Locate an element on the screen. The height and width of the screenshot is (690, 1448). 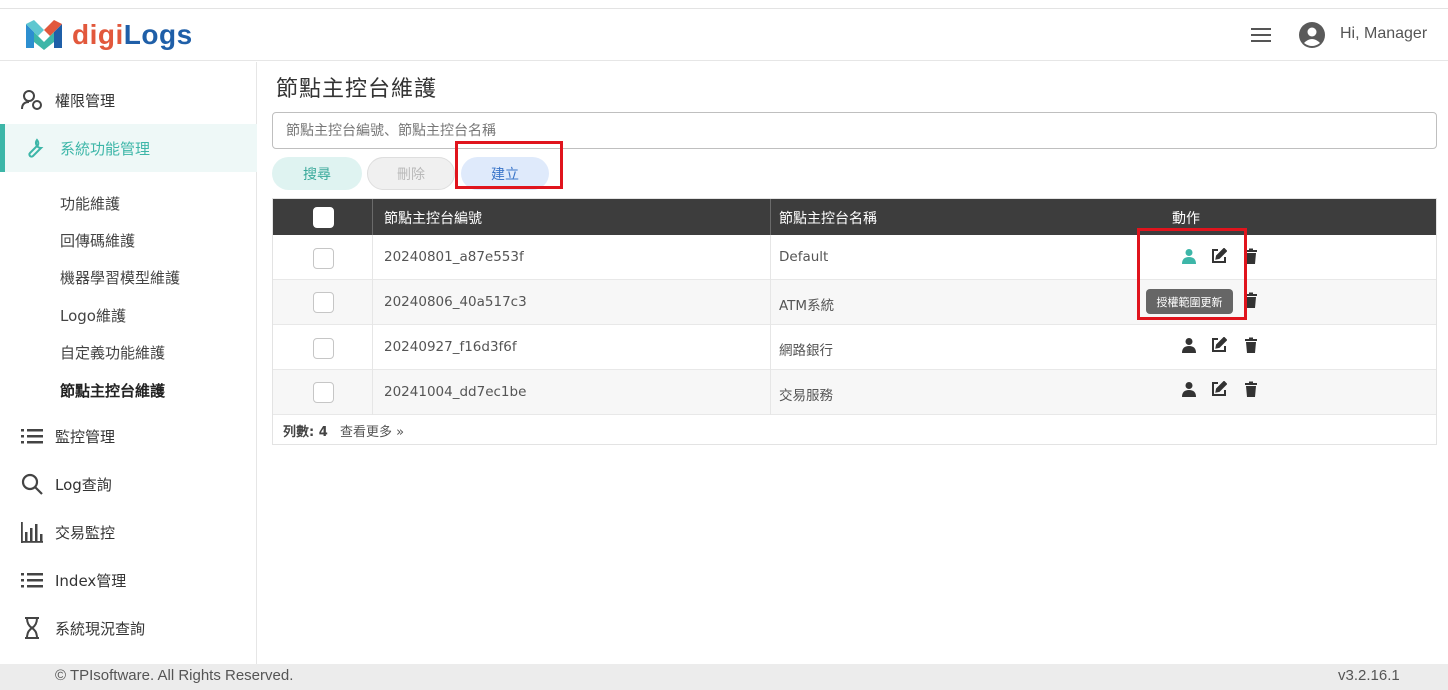
brand-part1: digi is located at coordinates (98, 34).